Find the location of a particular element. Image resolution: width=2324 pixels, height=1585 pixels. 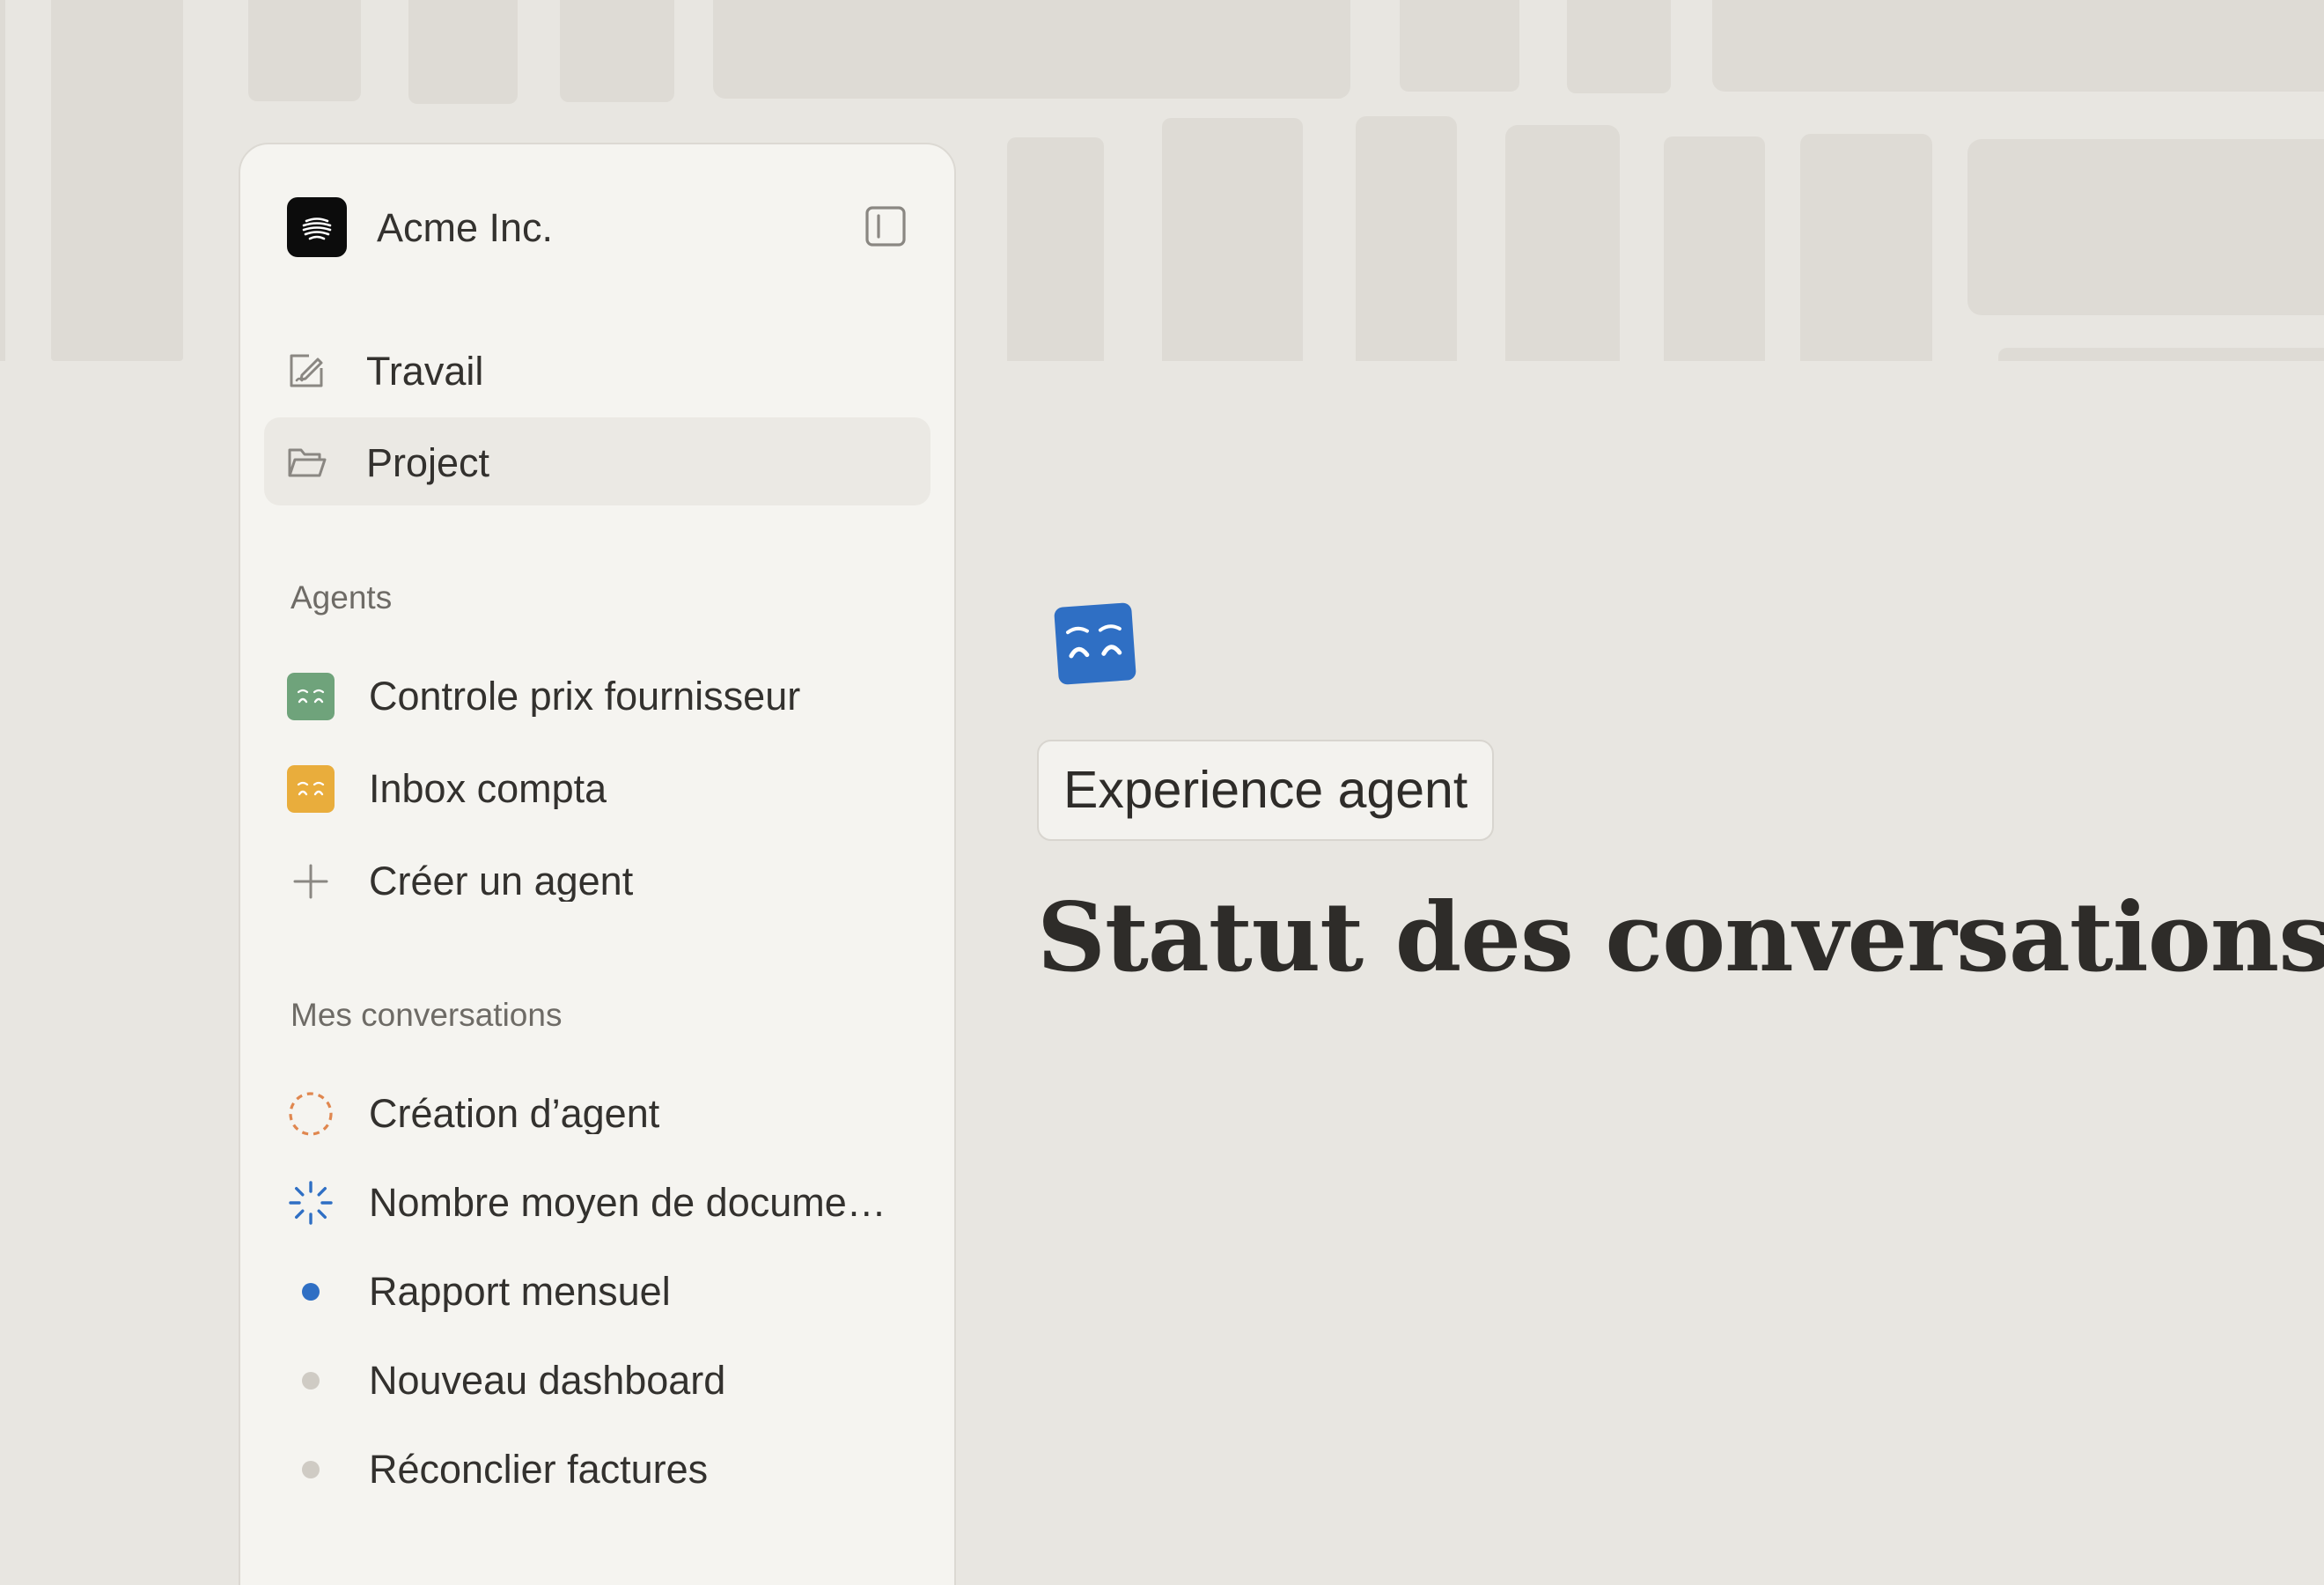

page-title: Statut des conversations is located at coordinates (1680, 937).